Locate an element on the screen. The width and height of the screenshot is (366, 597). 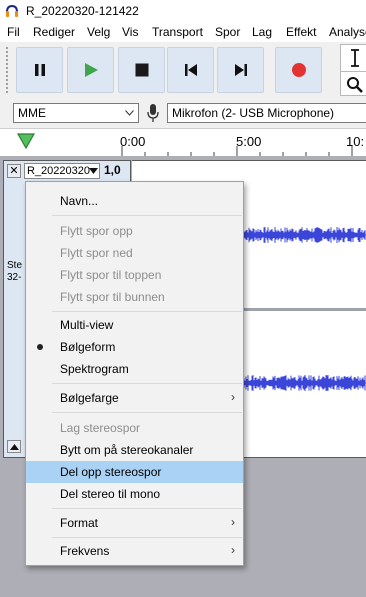
pause-button is located at coordinates (39, 70).